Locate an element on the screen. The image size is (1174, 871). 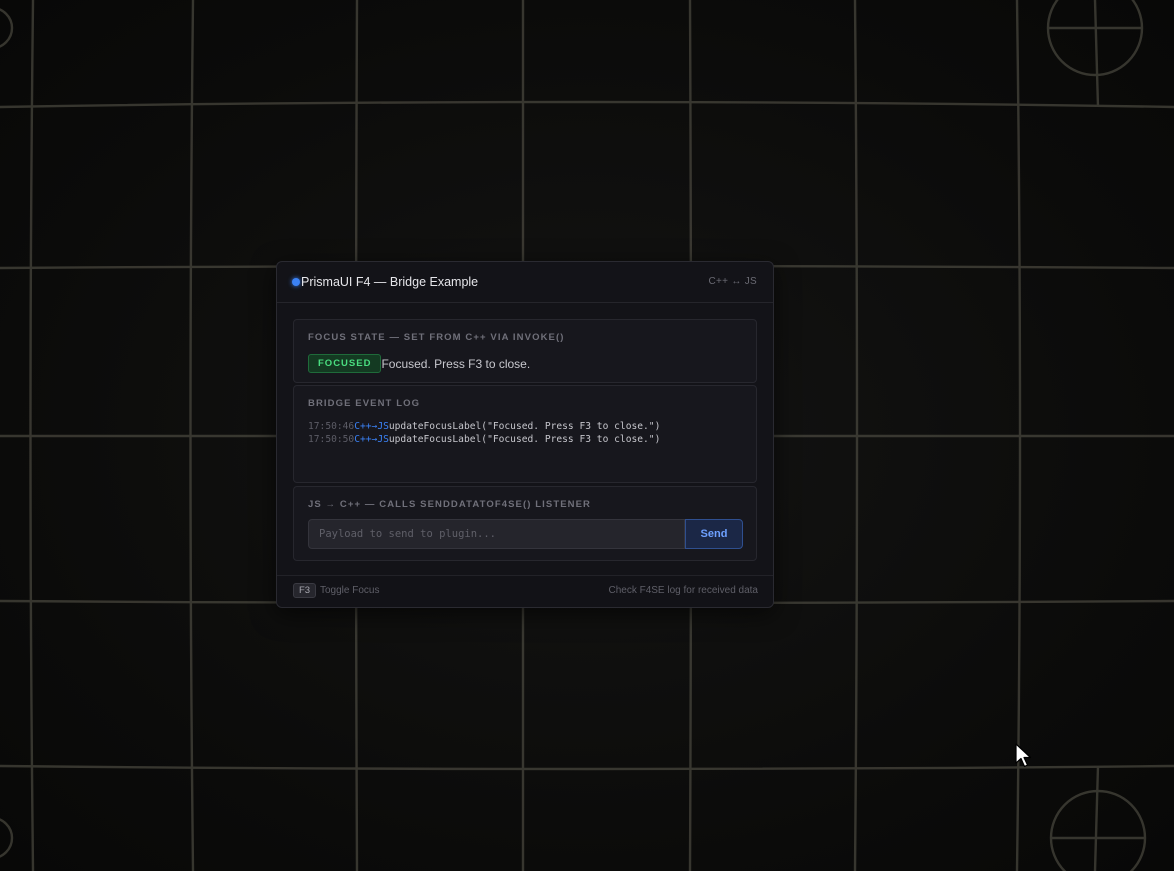
focus-section-label: Focus State — set from C++ via invoke() is located at coordinates (436, 337).